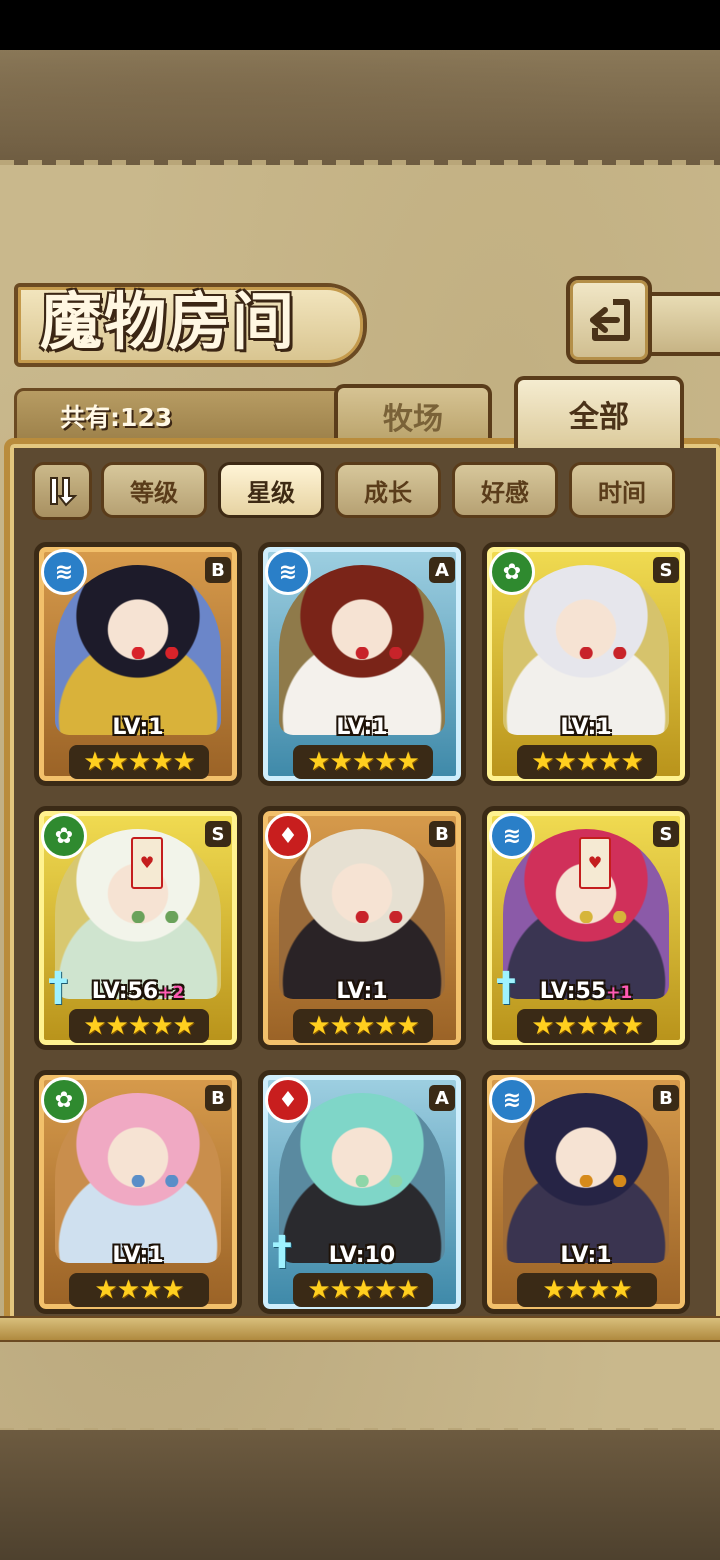 The image size is (720, 1560). What do you see at coordinates (586, 928) in the screenshot?
I see `monster-card: ♥ ≋ S † LV:55+1 ★ ★ ★ ★ ★` at bounding box center [586, 928].